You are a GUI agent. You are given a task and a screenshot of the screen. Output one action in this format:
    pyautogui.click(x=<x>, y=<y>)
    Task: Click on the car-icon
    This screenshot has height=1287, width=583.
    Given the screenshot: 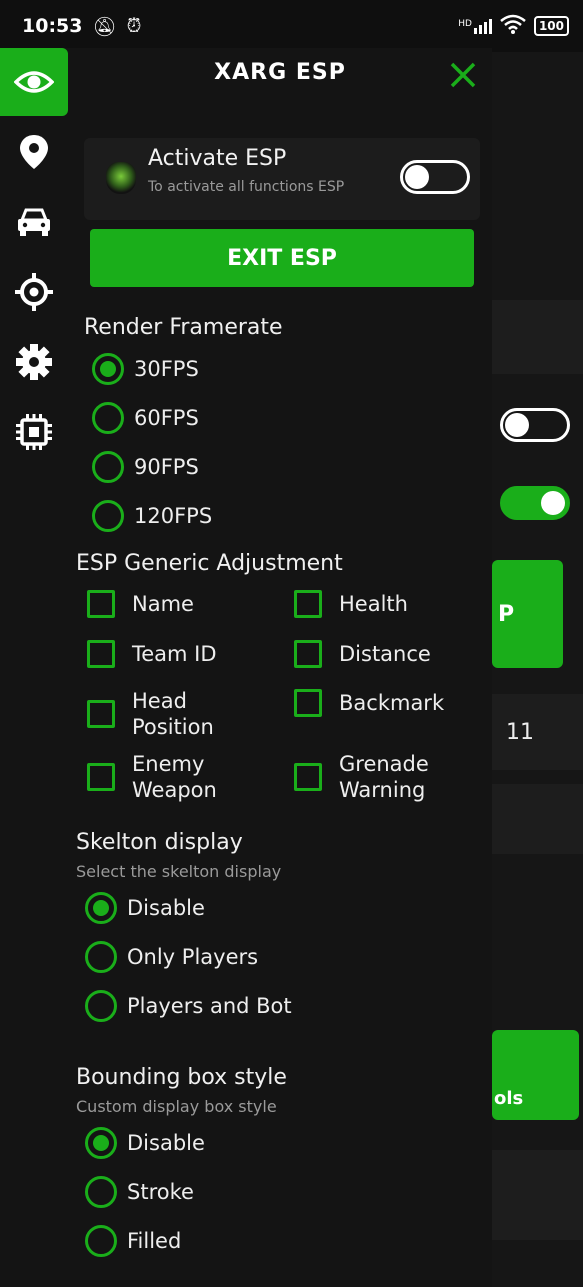 What is the action you would take?
    pyautogui.click(x=34, y=222)
    